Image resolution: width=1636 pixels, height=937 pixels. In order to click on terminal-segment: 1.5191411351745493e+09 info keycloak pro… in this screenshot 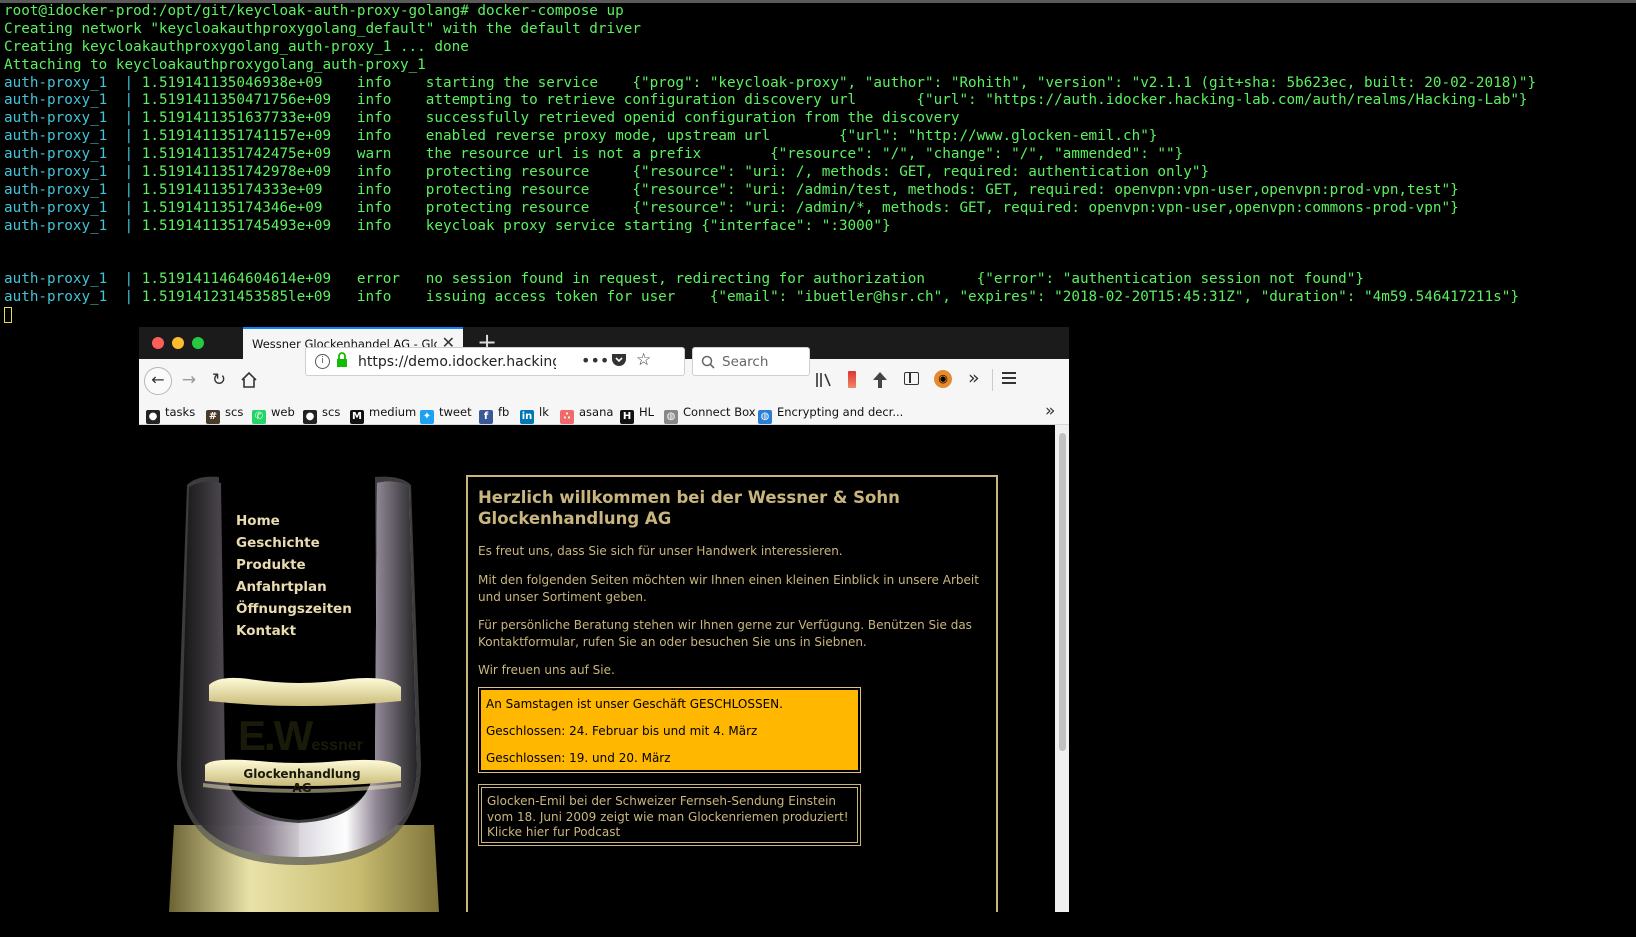, I will do `click(516, 225)`.